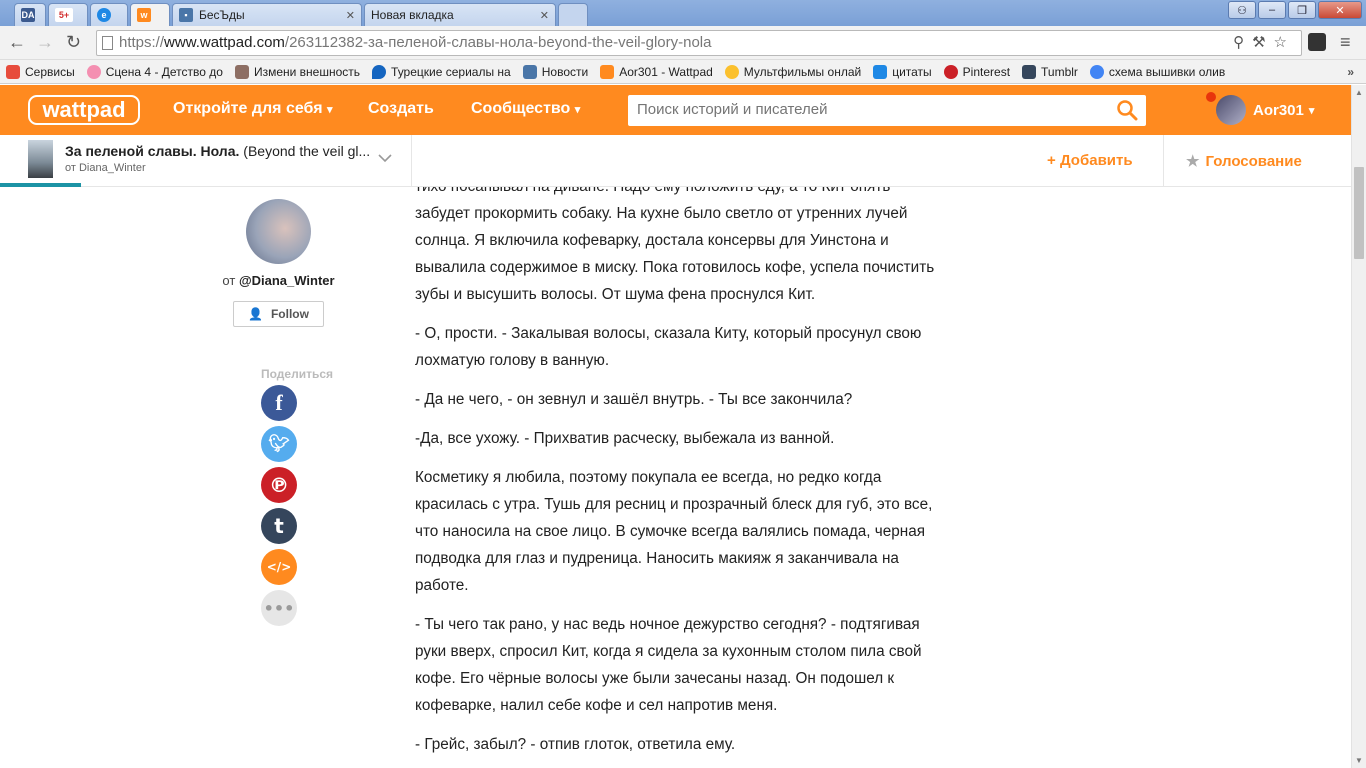 The width and height of the screenshot is (1366, 768). Describe the element at coordinates (1211, 97) in the screenshot. I see `notification-dot` at that location.